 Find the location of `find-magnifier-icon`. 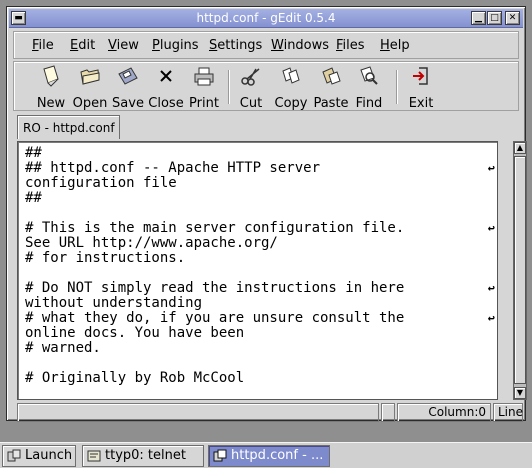

find-magnifier-icon is located at coordinates (369, 75).